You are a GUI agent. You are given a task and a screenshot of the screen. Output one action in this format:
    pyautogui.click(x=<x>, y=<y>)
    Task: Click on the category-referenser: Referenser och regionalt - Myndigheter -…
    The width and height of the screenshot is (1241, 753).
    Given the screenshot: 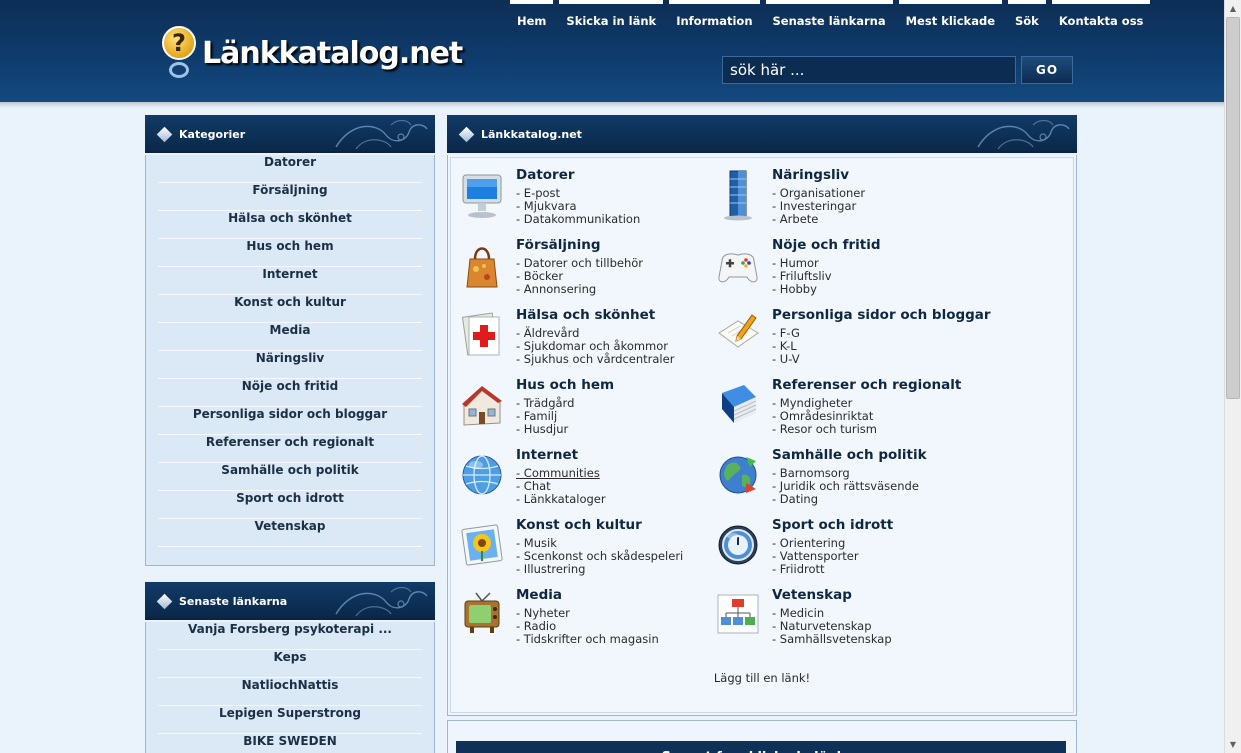 What is the action you would take?
    pyautogui.click(x=844, y=412)
    